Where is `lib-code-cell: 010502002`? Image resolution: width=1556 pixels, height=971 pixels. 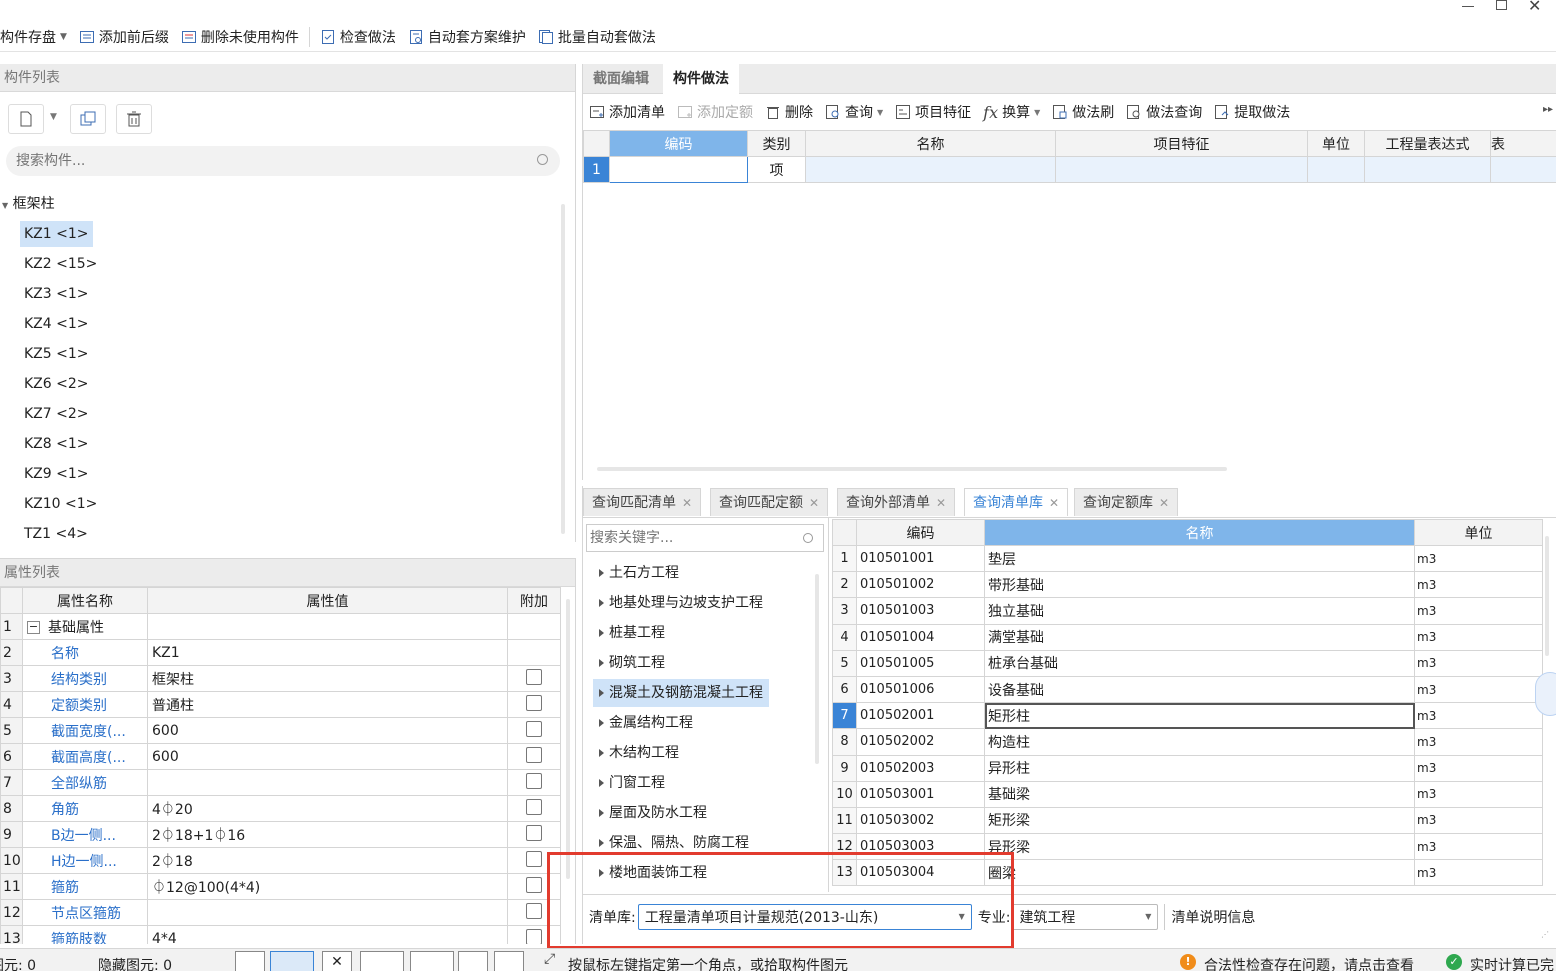 lib-code-cell: 010502002 is located at coordinates (920, 742).